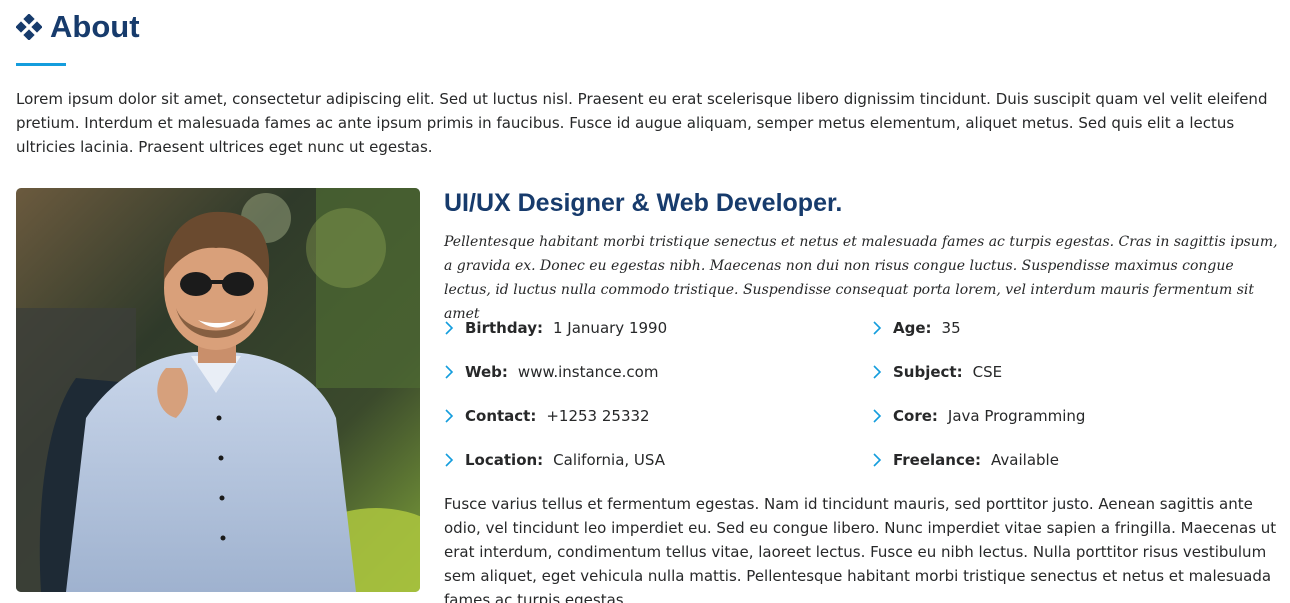 This screenshot has width=1290, height=603. I want to click on section-title-text: About, so click(95, 26).